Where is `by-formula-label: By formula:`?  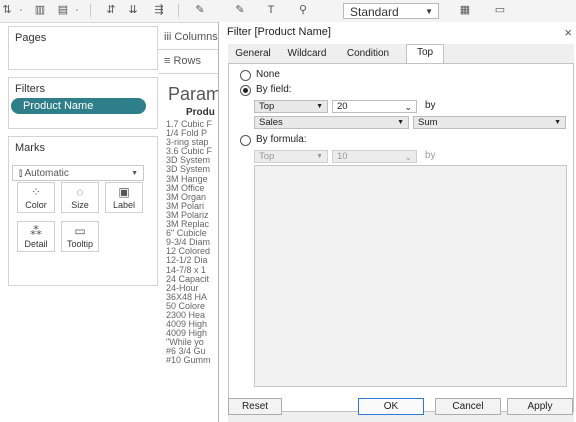 by-formula-label: By formula: is located at coordinates (281, 139).